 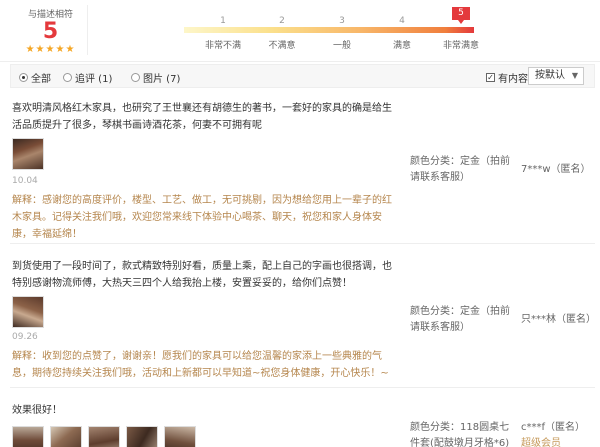 I want to click on sort-select-value: 按默认, so click(x=550, y=75).